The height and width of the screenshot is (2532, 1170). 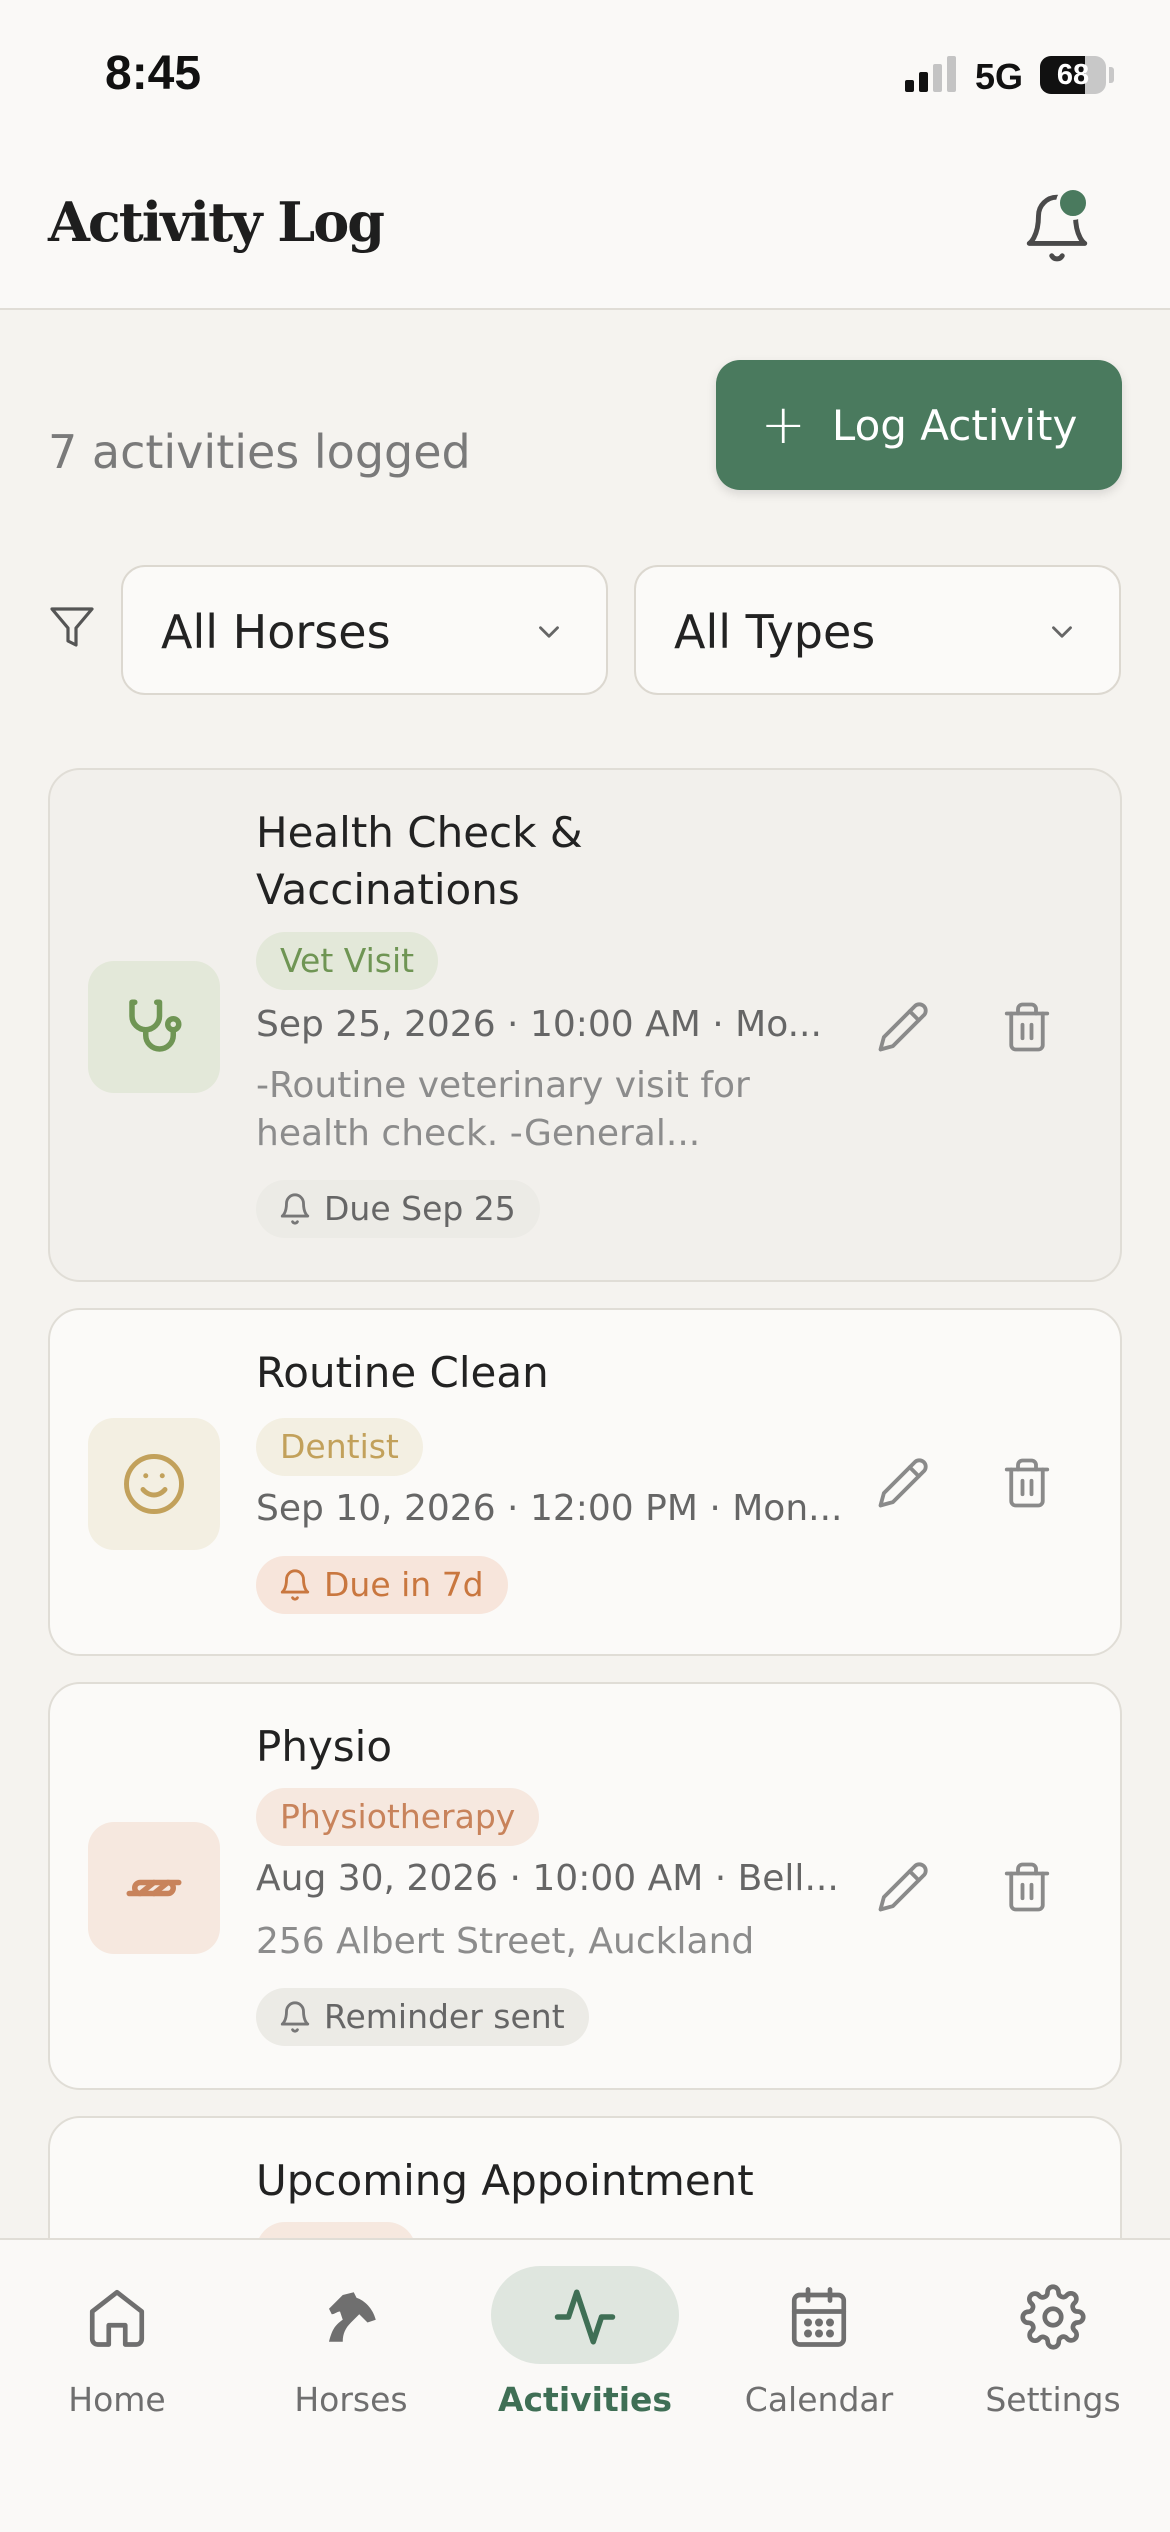 What do you see at coordinates (336, 2230) in the screenshot?
I see `activity-type-badge` at bounding box center [336, 2230].